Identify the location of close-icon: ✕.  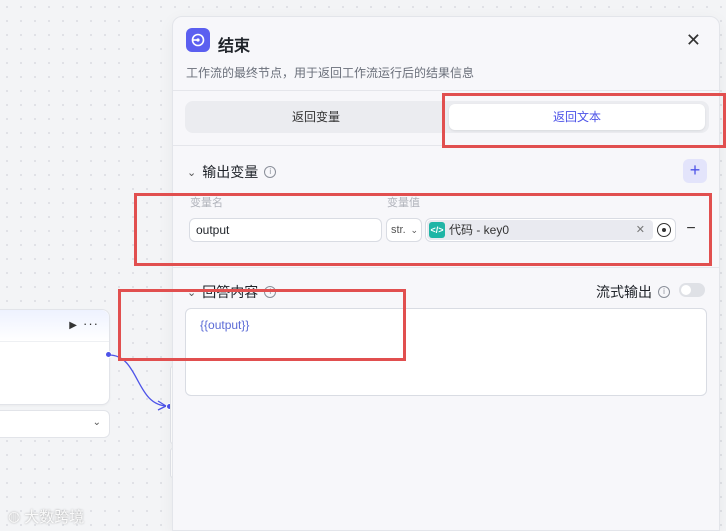
(693, 40).